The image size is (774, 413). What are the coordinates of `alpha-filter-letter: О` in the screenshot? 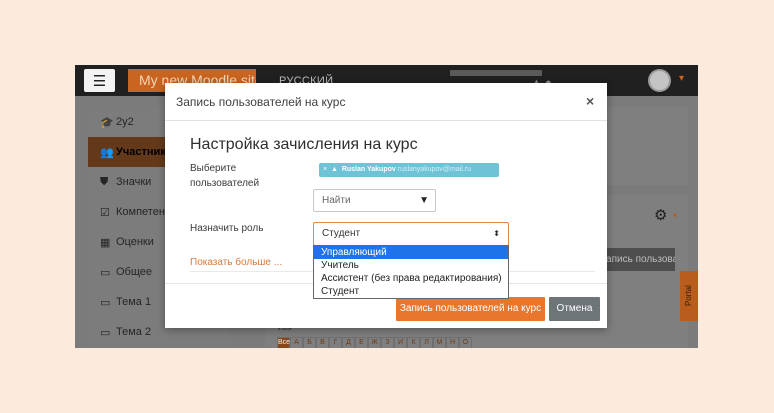 It's located at (465, 342).